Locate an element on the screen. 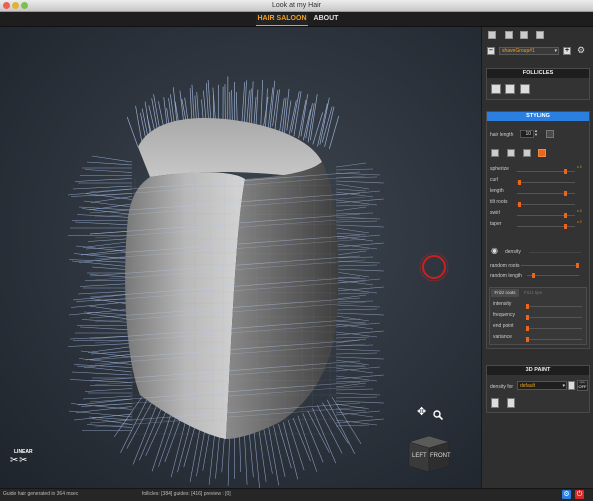  status-message: Guide hair generated in 364 msec is located at coordinates (40, 494).